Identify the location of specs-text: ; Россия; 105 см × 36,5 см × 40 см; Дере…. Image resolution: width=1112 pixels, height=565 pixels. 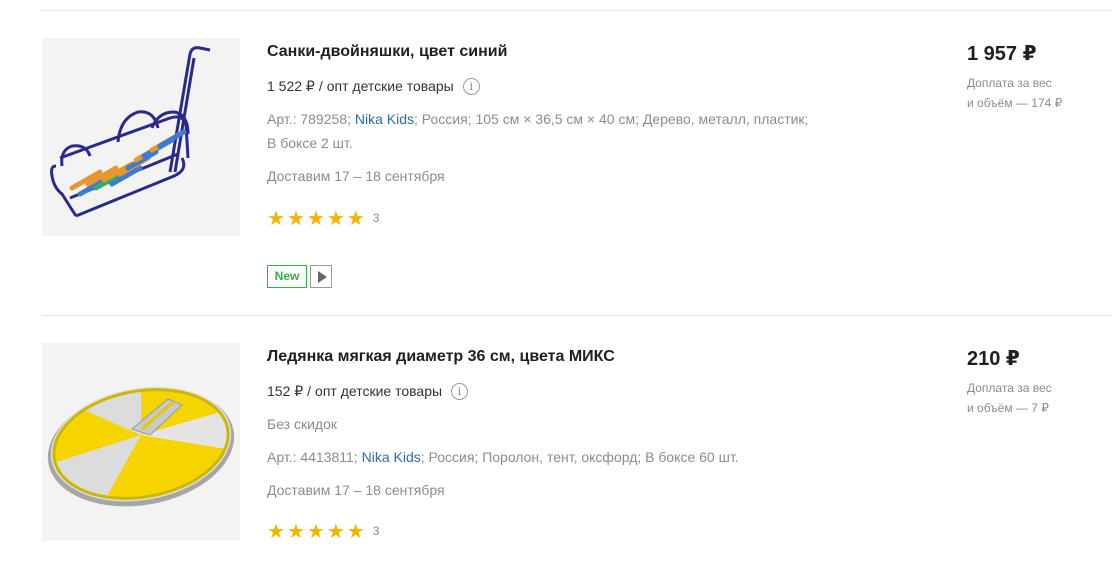
(611, 119).